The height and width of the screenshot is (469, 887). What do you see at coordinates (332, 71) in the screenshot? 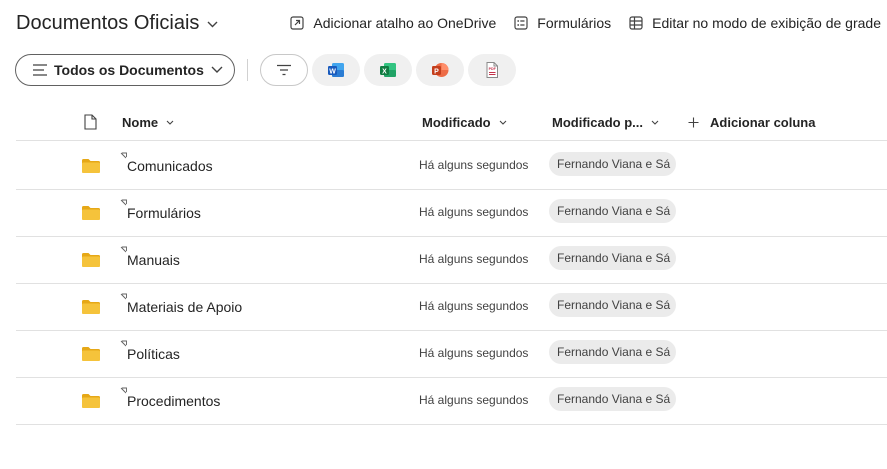
I see `svg-text: W` at bounding box center [332, 71].